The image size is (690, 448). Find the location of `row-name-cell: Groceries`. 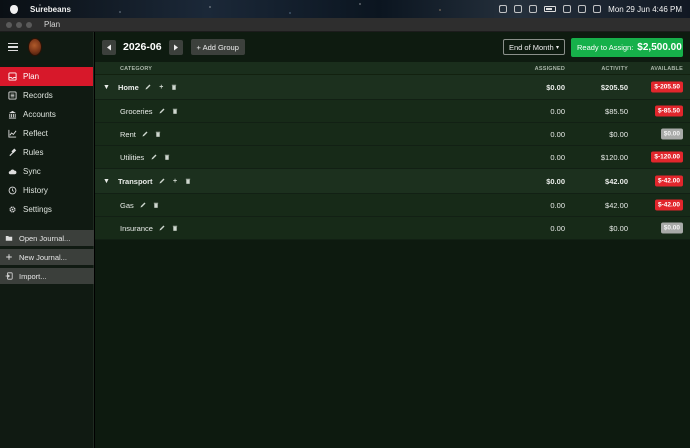

row-name-cell: Groceries is located at coordinates (149, 111).